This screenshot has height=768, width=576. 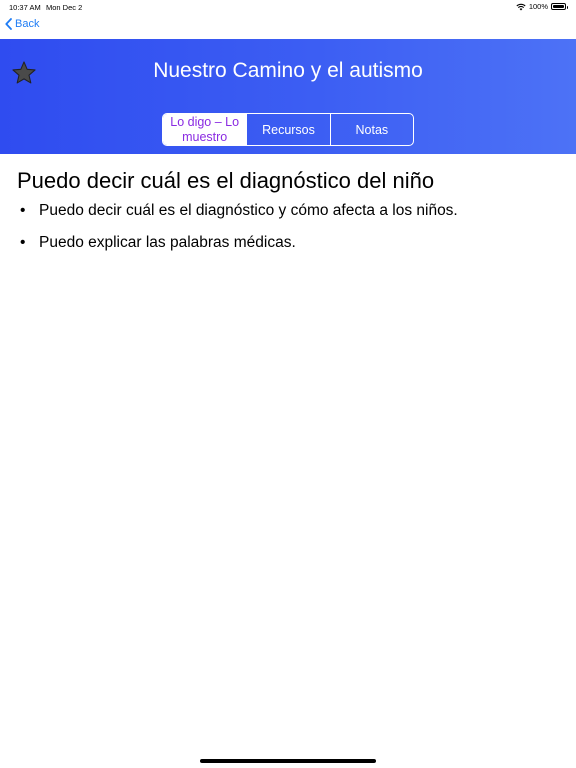 What do you see at coordinates (288, 26) in the screenshot?
I see `nav-bar: Back` at bounding box center [288, 26].